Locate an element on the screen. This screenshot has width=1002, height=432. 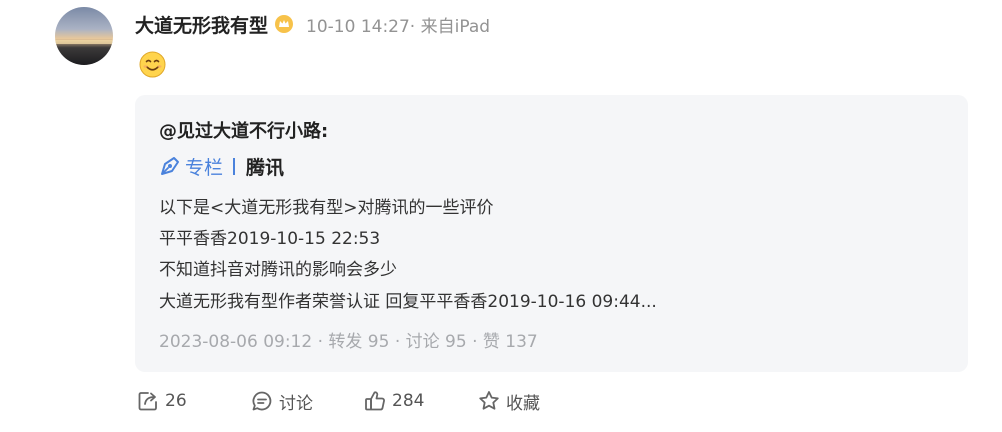
vip-crown-icon is located at coordinates (284, 24).